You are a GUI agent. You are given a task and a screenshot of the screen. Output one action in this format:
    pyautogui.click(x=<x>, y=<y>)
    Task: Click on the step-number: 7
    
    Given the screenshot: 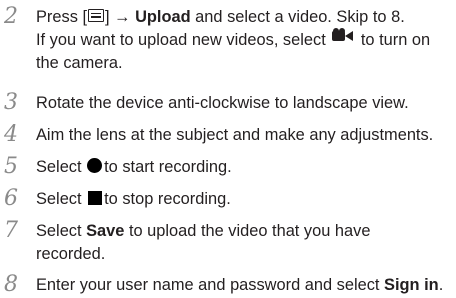 What is the action you would take?
    pyautogui.click(x=11, y=230)
    